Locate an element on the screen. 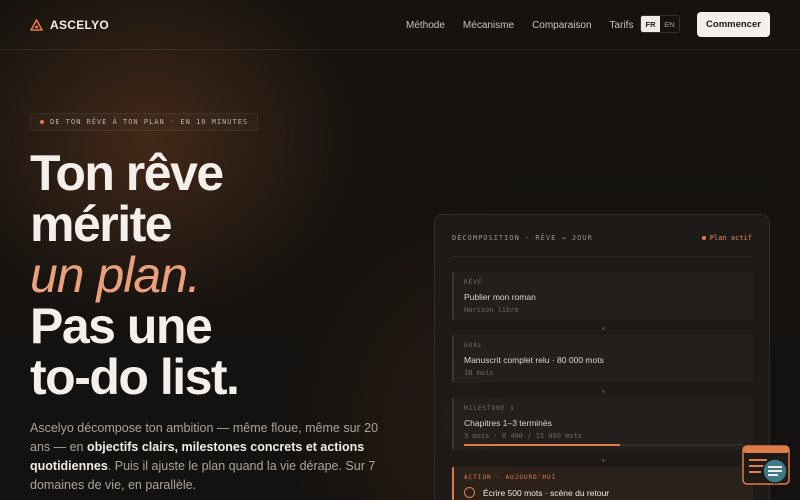 The height and width of the screenshot is (500, 800). plan-status-text: Plan actif is located at coordinates (730, 238).